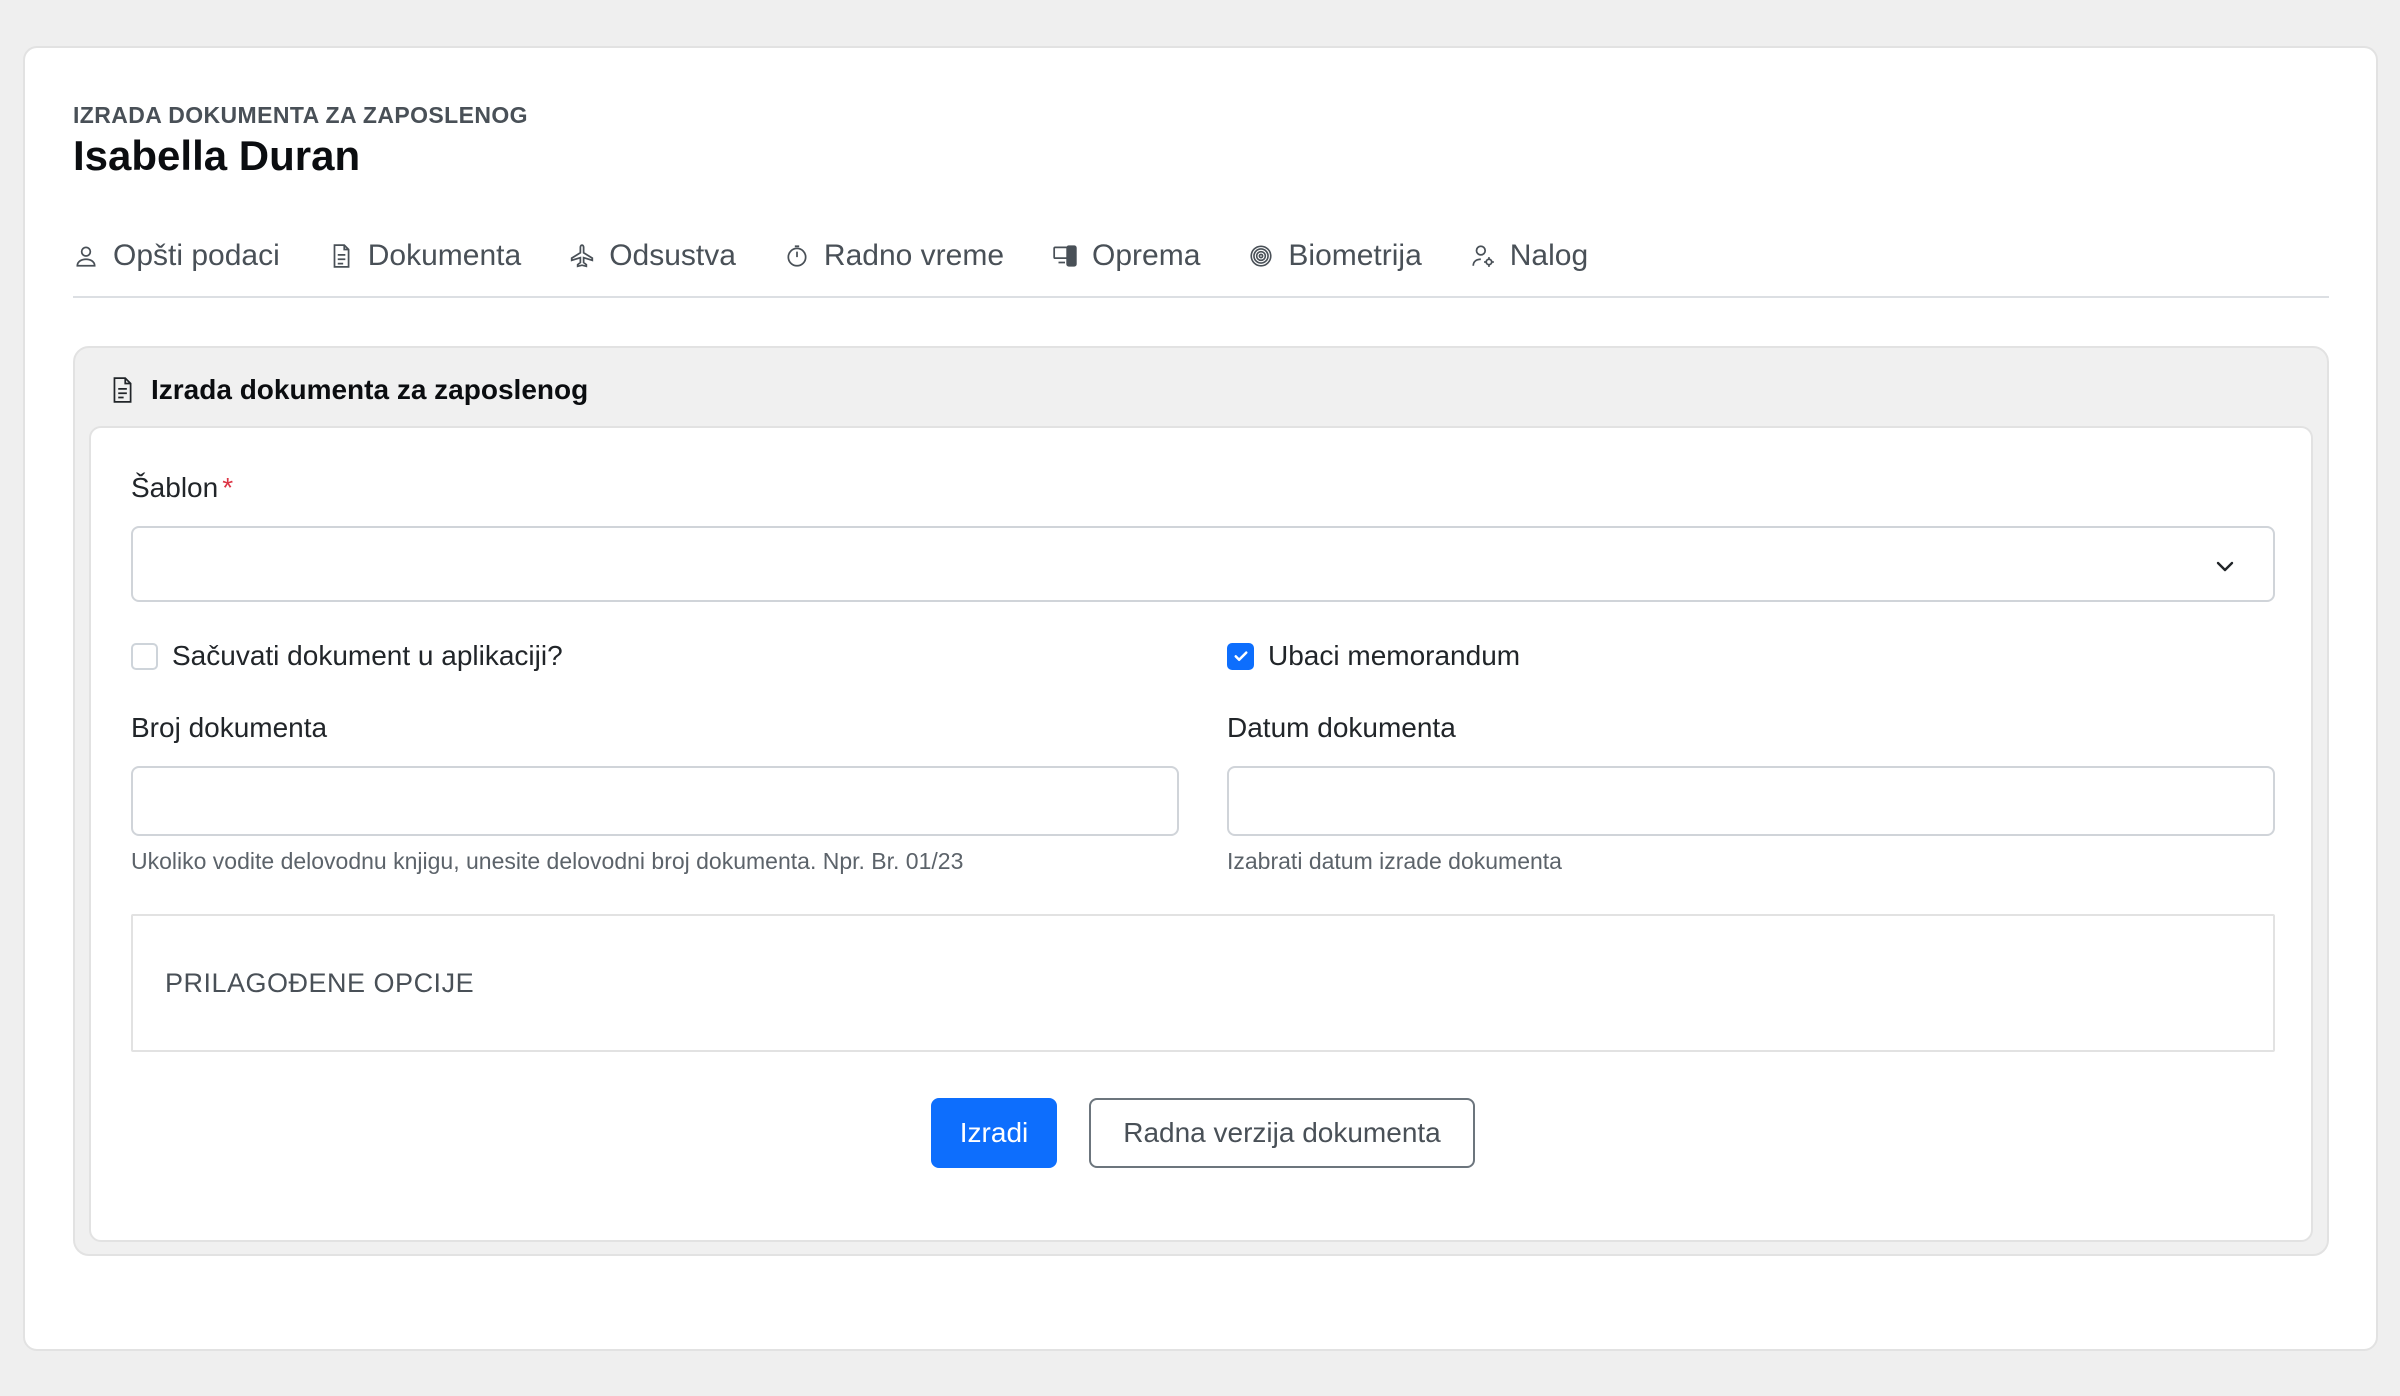 The image size is (2400, 1396). Describe the element at coordinates (1146, 255) in the screenshot. I see `tab-label: Oprema` at that location.